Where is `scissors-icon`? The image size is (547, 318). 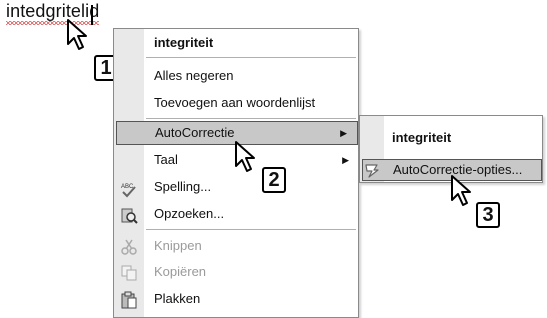 scissors-icon is located at coordinates (129, 247).